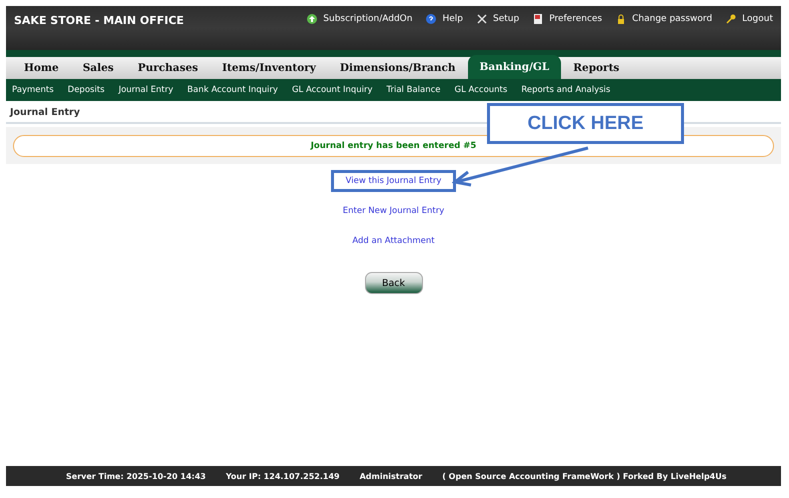  What do you see at coordinates (393, 283) in the screenshot?
I see `back-button: Back` at bounding box center [393, 283].